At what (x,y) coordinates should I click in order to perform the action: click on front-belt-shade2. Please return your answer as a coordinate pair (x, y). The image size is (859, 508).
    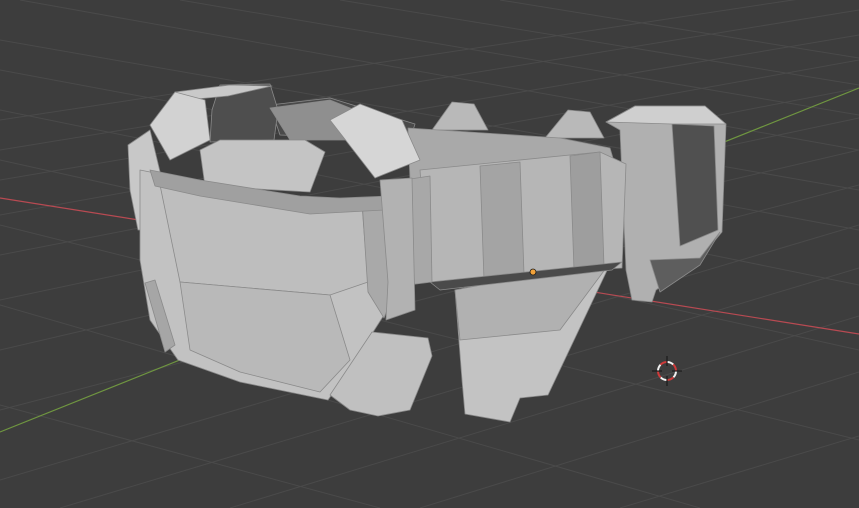
    Looking at the image, I should click on (587, 211).